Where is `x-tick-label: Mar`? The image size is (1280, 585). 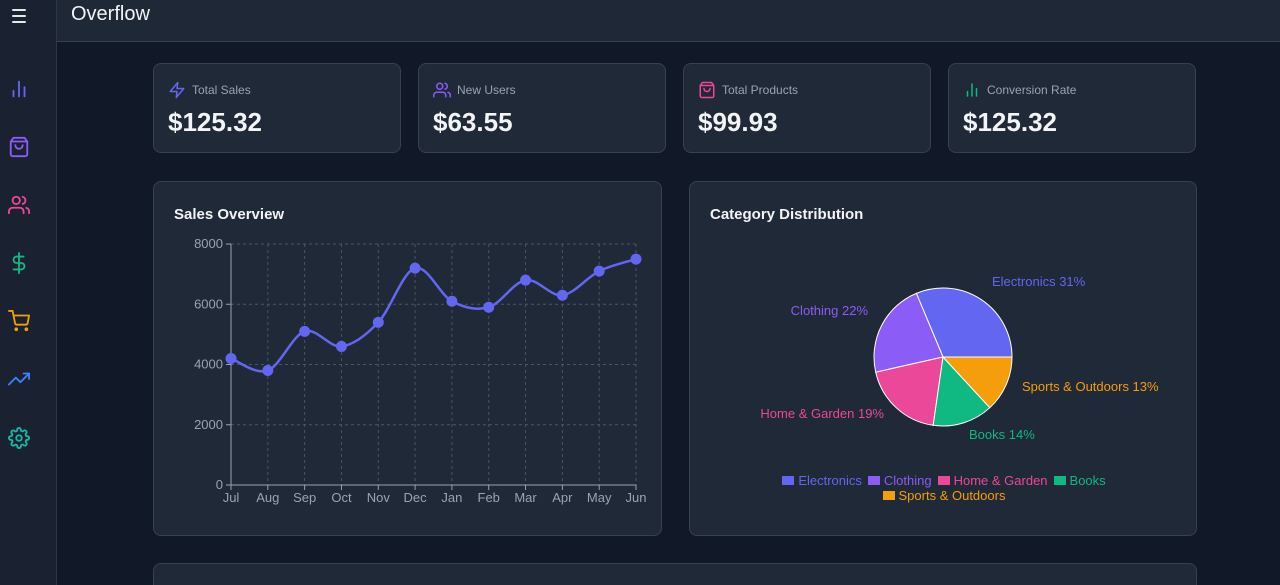 x-tick-label: Mar is located at coordinates (525, 497).